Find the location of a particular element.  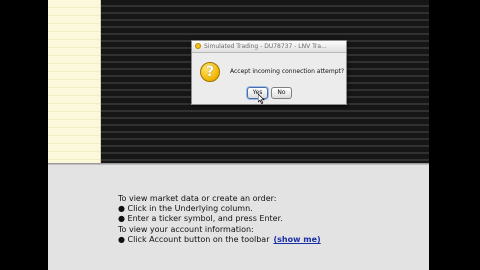

instruction-account-text: ● Click Account button on the toolbar is located at coordinates (194, 239).